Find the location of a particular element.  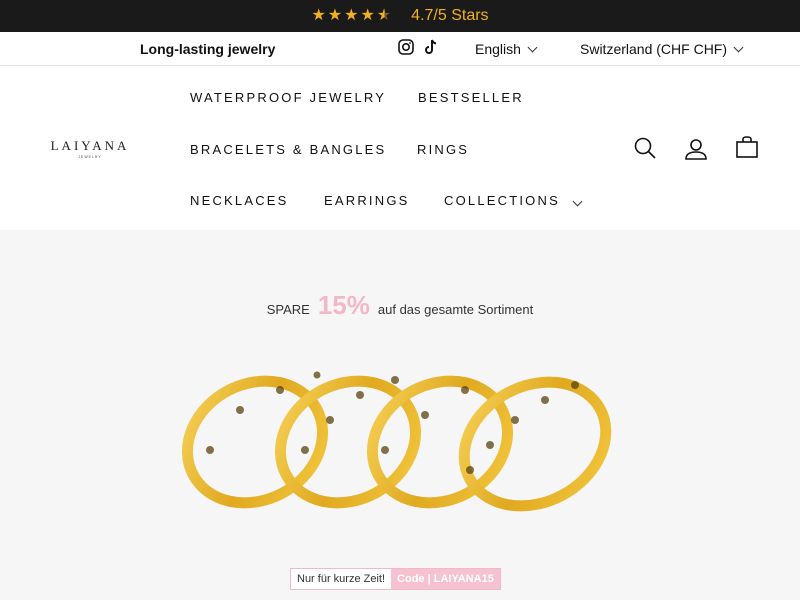

language-selector: English is located at coordinates (506, 49).